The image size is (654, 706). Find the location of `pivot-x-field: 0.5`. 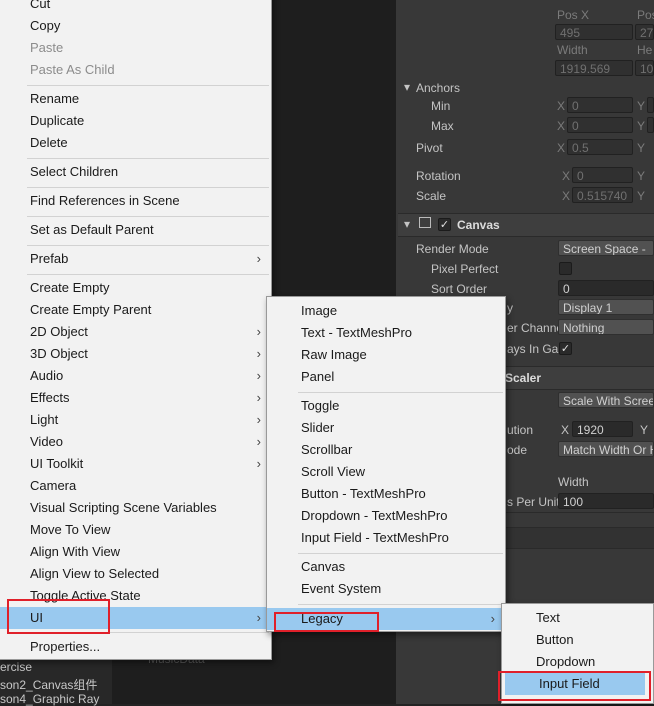

pivot-x-field: 0.5 is located at coordinates (600, 147).